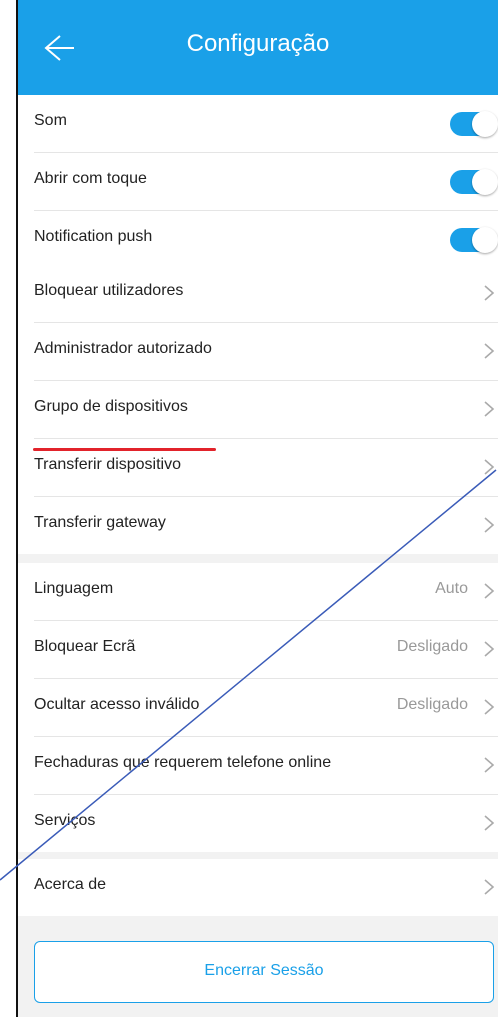 Image resolution: width=498 pixels, height=1017 pixels. What do you see at coordinates (266, 294) in the screenshot?
I see `block-users-row: Bloquear utilizadores` at bounding box center [266, 294].